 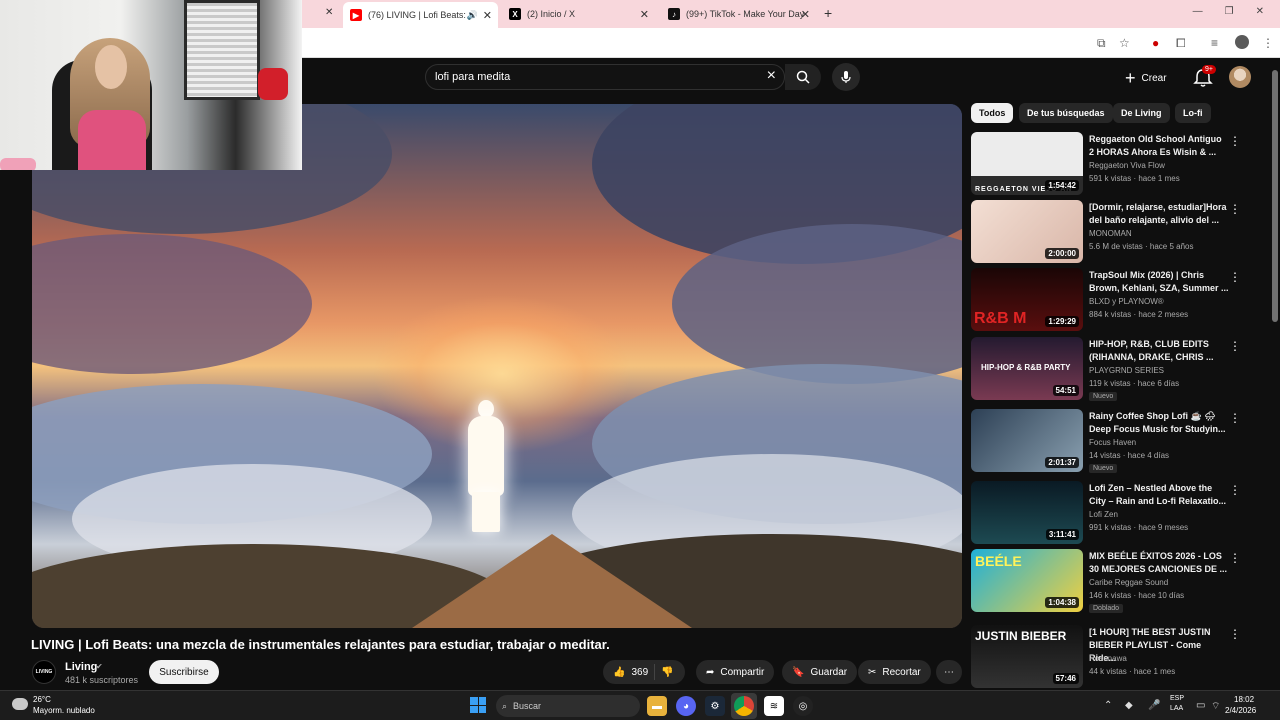 I want to click on extension-red-icon: ●, so click(x=1155, y=43).